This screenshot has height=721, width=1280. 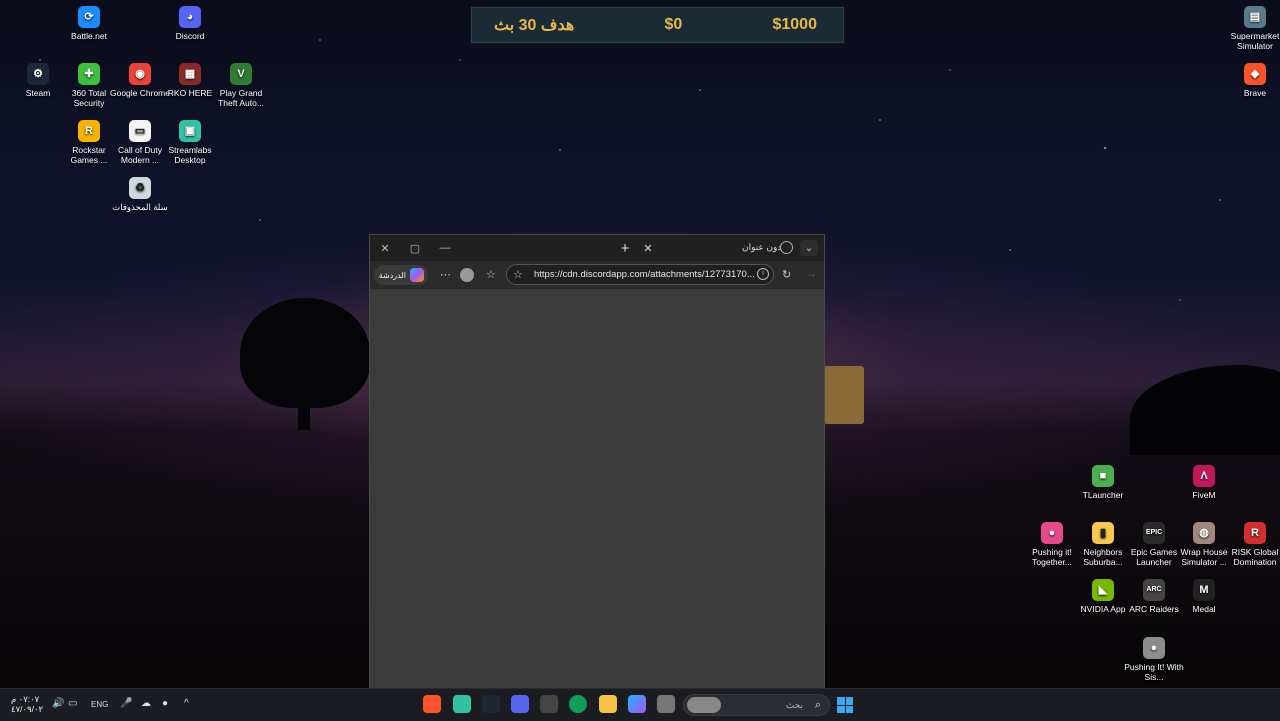 I want to click on taskbar-file-explorer-icon, so click(x=608, y=704).